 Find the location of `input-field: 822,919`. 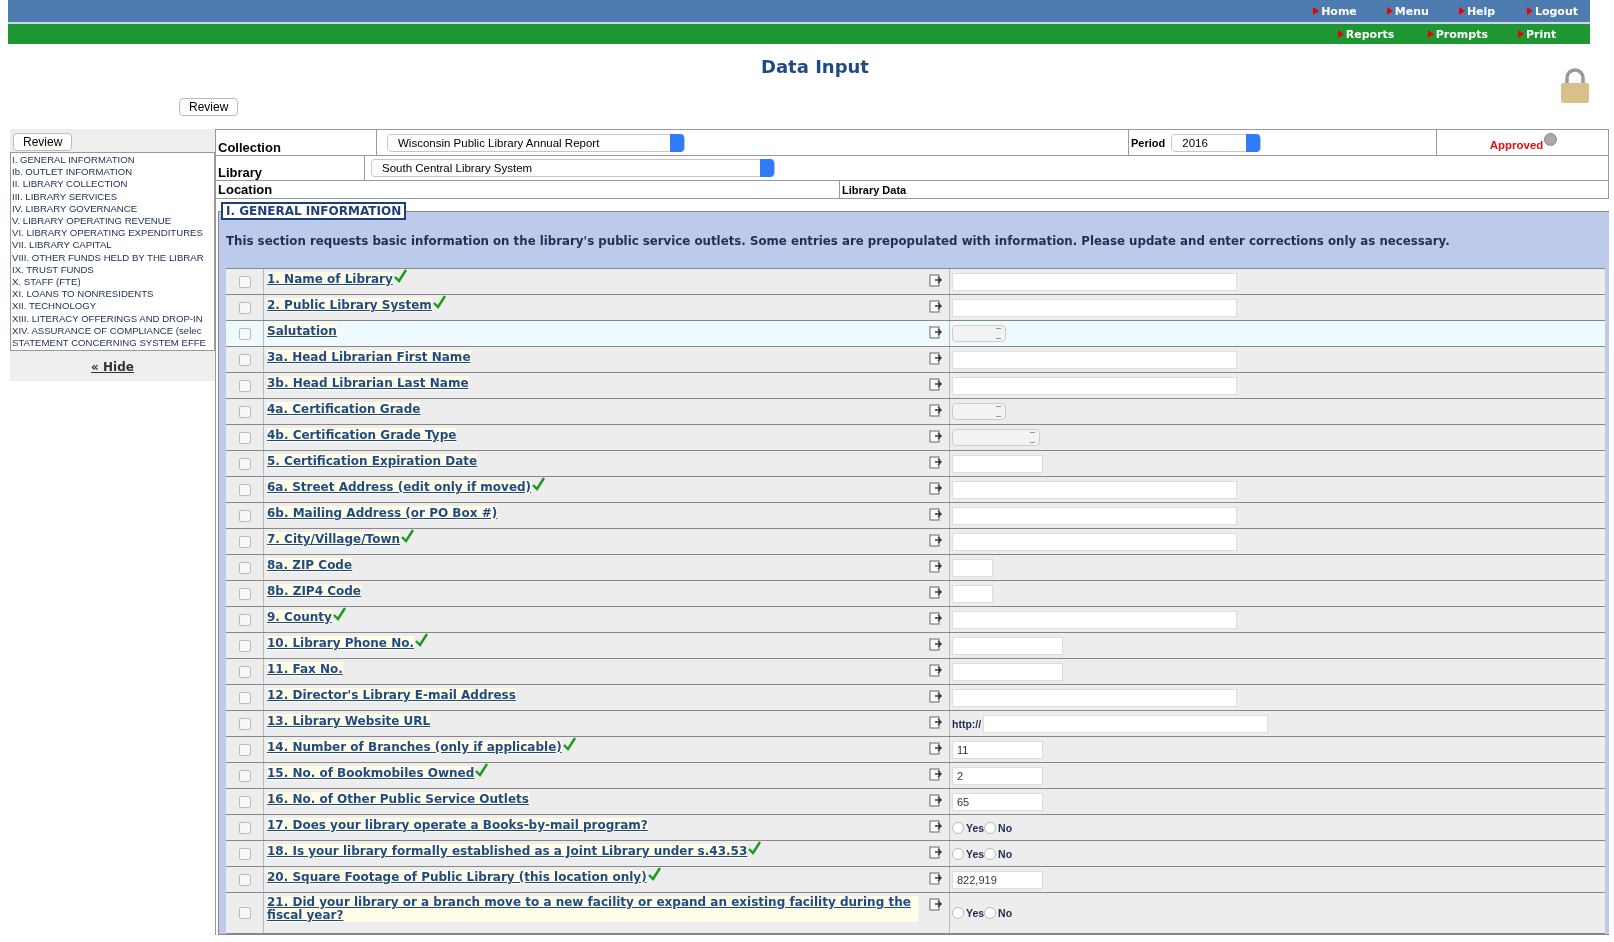

input-field: 822,919 is located at coordinates (997, 879).